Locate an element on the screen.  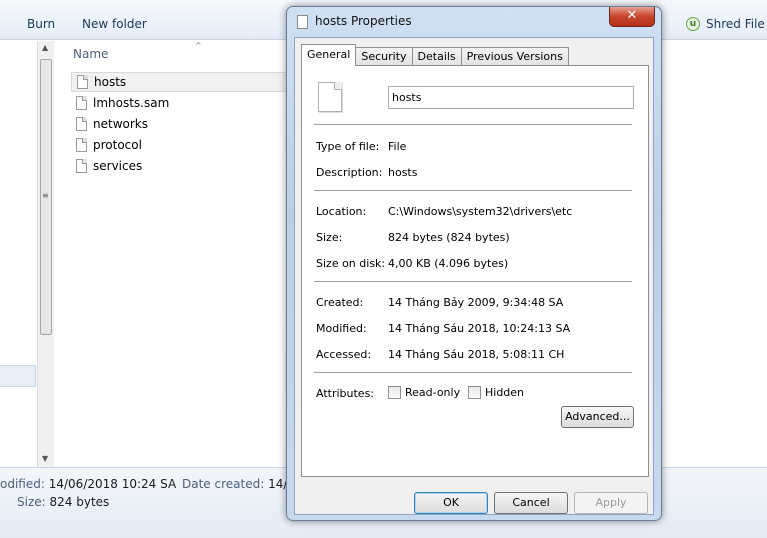
apply-button: Apply is located at coordinates (611, 503).